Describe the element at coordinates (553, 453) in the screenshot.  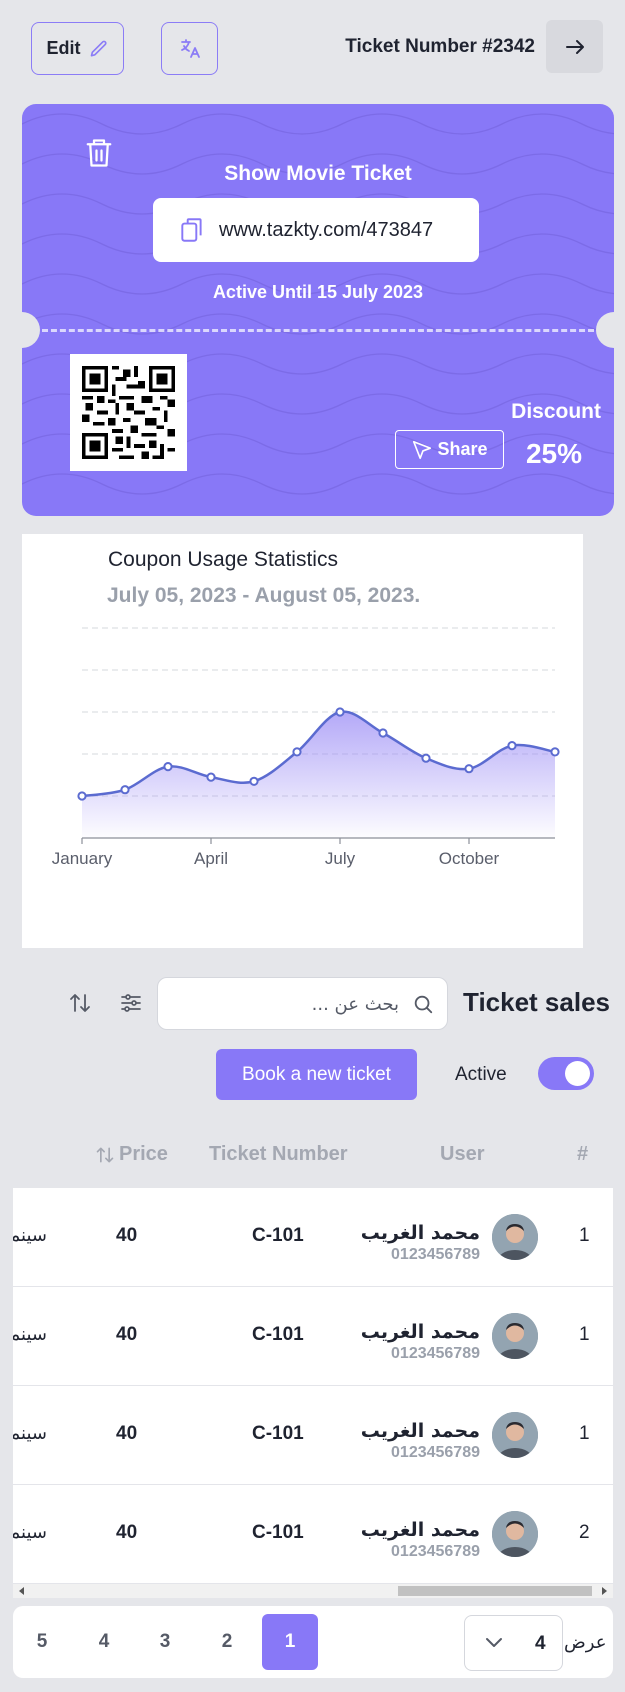
I see `discount-value: 25%` at that location.